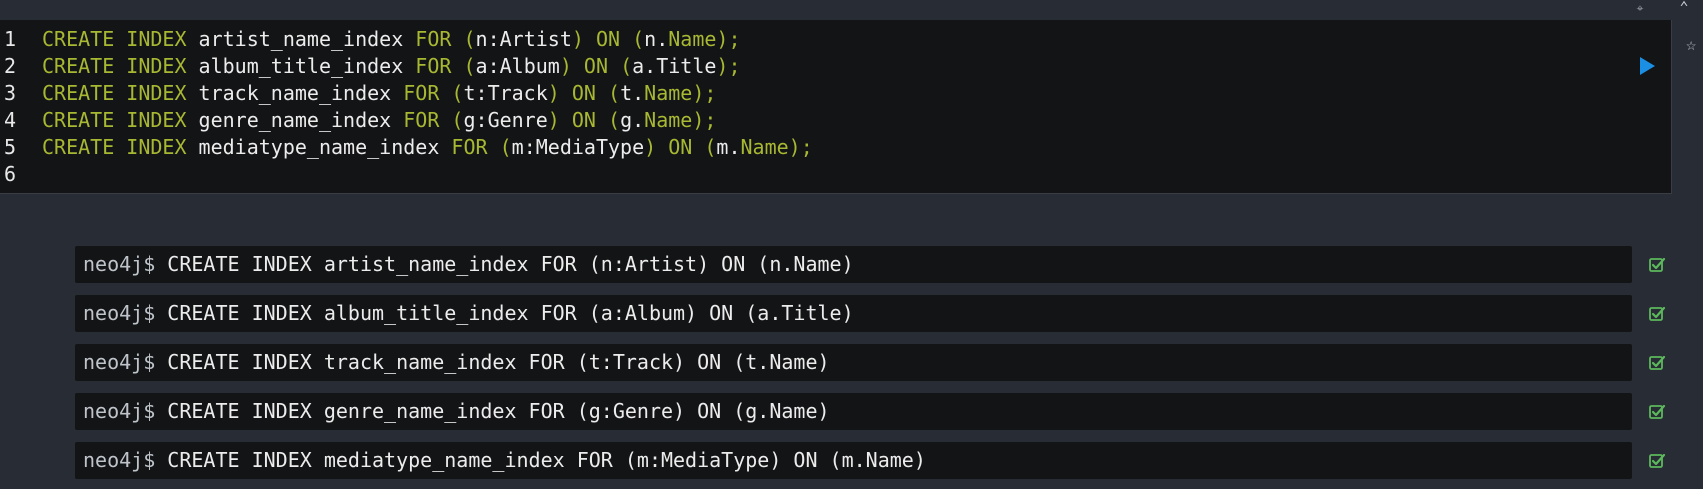 The image size is (1703, 489). I want to click on star-icon: ☆, so click(1694, 45).